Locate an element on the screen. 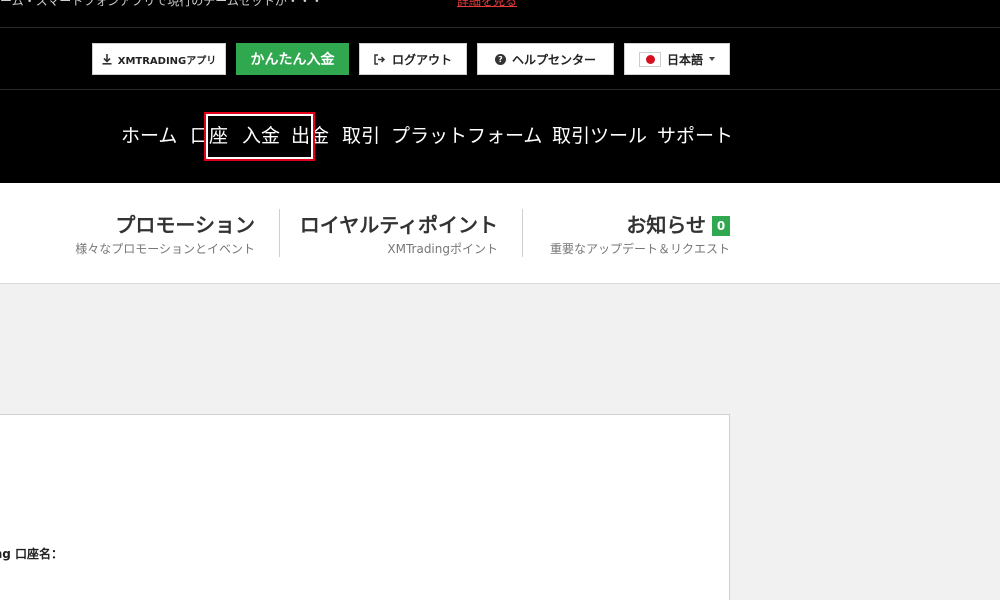 This screenshot has width=1000, height=600. quick-deposit-button: かんたん入金 is located at coordinates (292, 59).